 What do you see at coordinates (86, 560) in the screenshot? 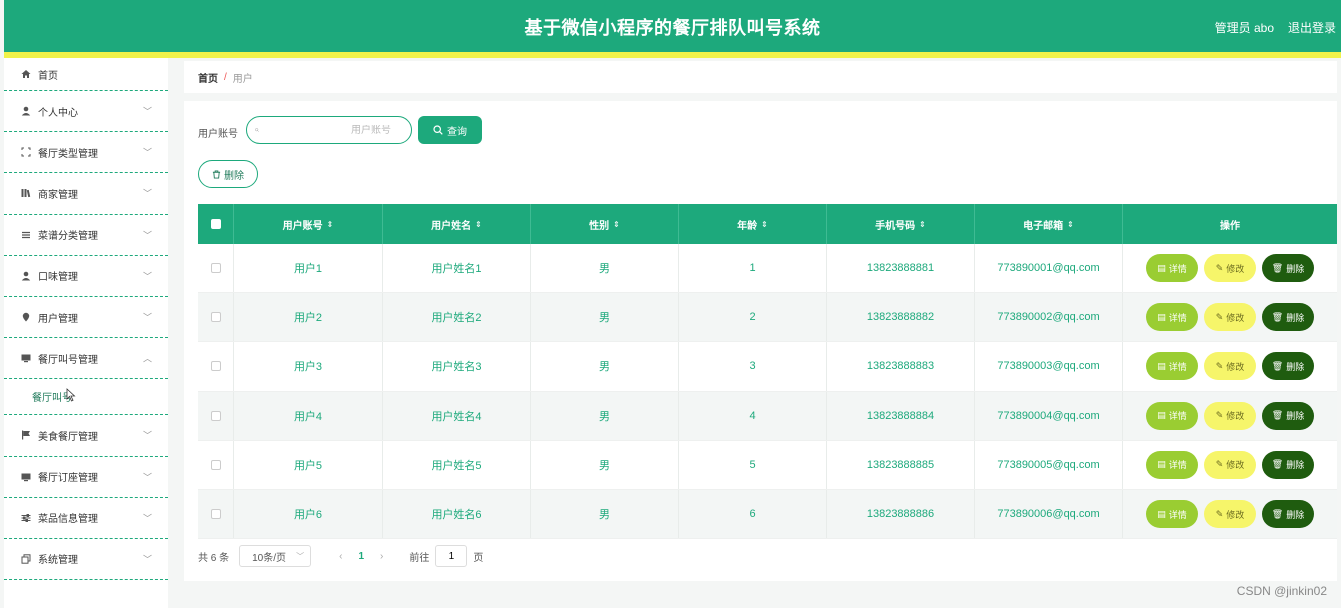
I see `sidebar-item-system: 系统管理 ﹀` at bounding box center [86, 560].